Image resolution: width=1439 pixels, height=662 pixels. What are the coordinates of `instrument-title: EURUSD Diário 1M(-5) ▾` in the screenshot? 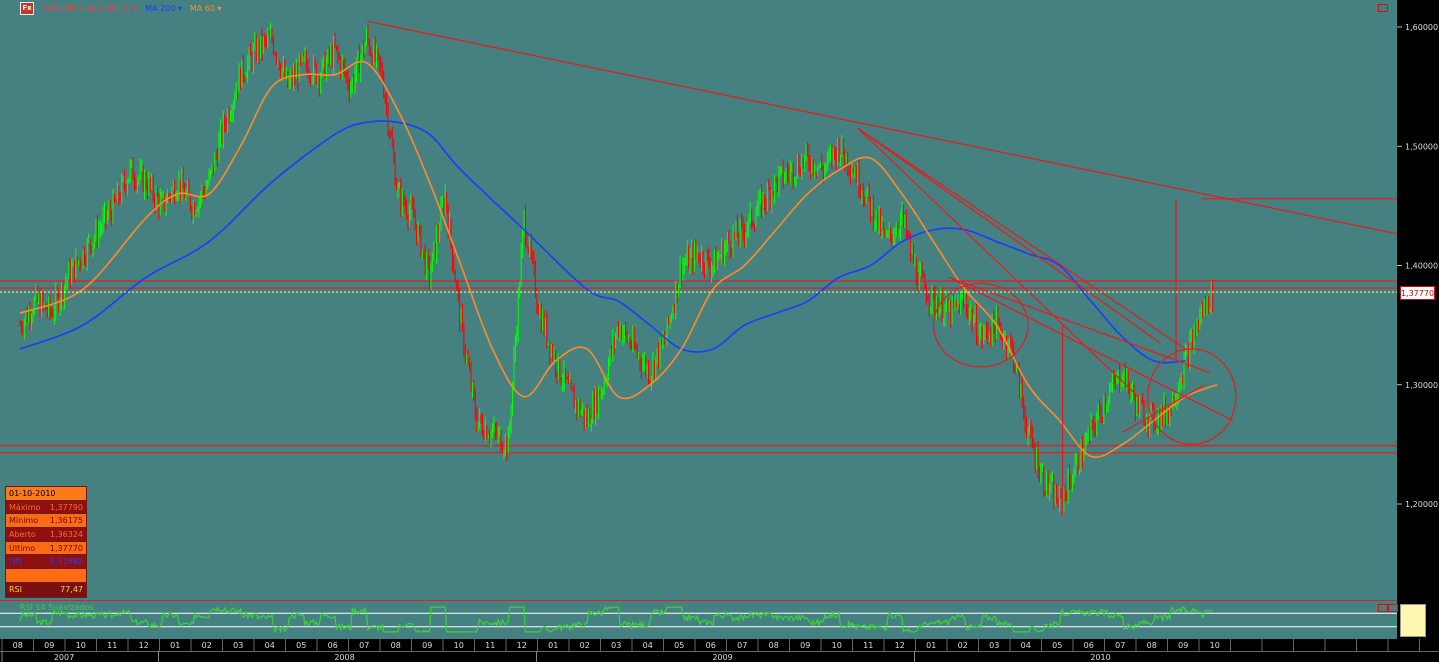 It's located at (89, 8).